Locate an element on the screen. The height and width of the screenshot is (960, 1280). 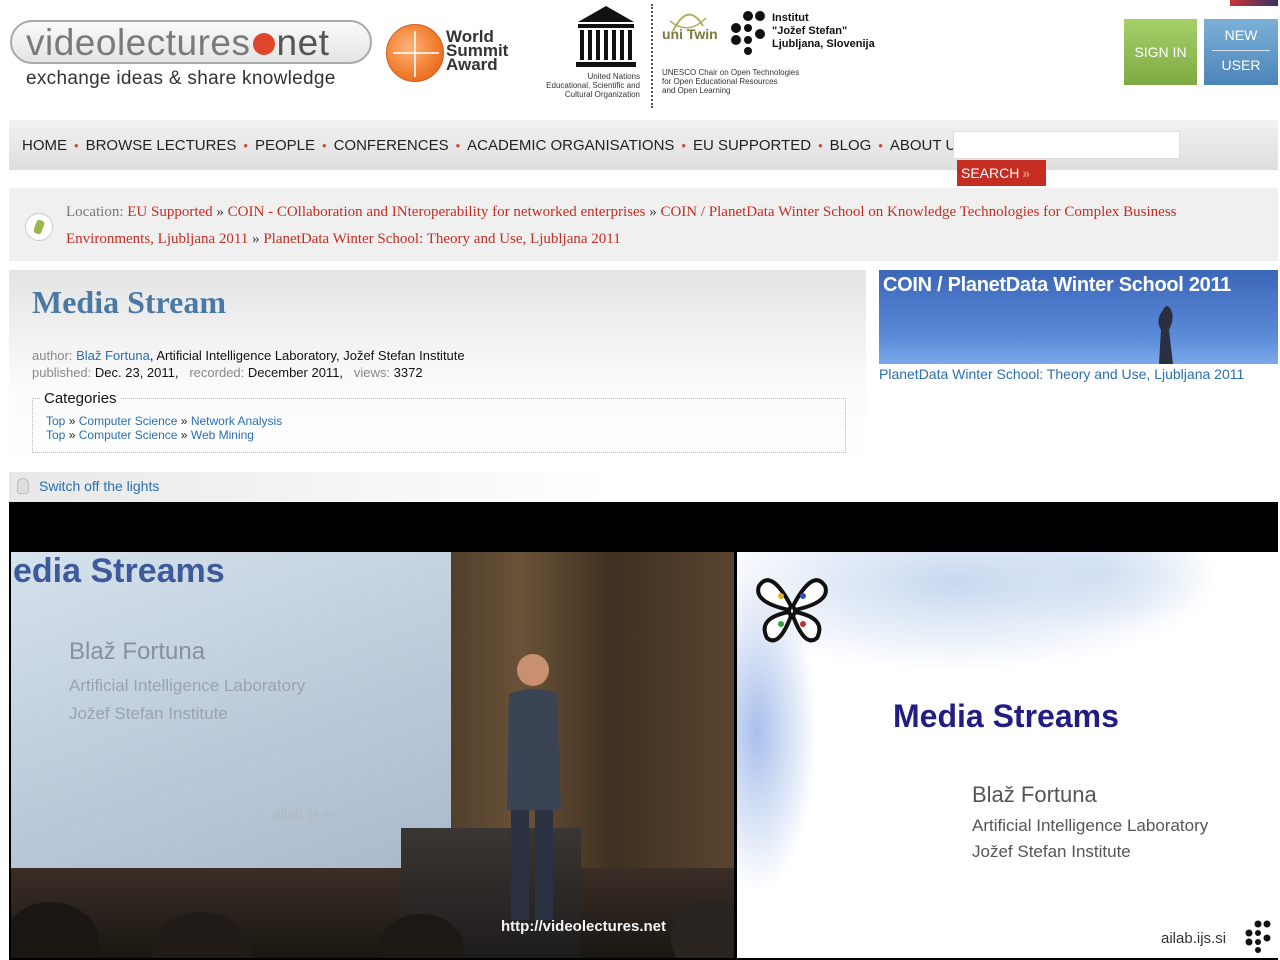
search-input is located at coordinates (1066, 145).